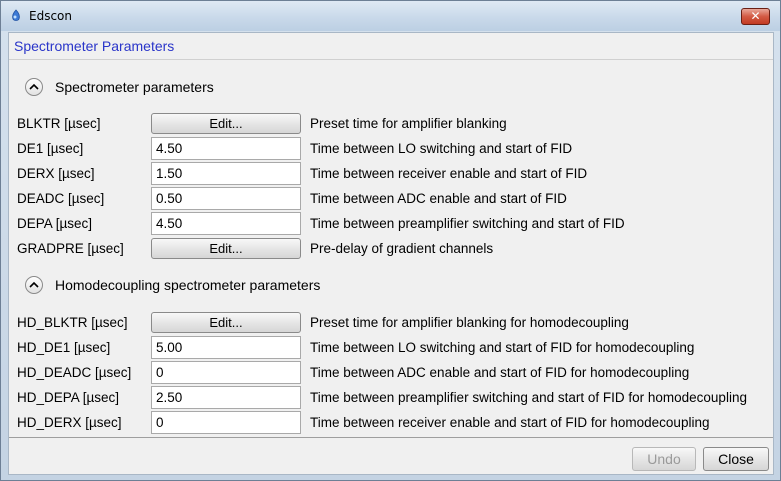 This screenshot has height=481, width=781. I want to click on deadc-input: 0.50, so click(226, 198).